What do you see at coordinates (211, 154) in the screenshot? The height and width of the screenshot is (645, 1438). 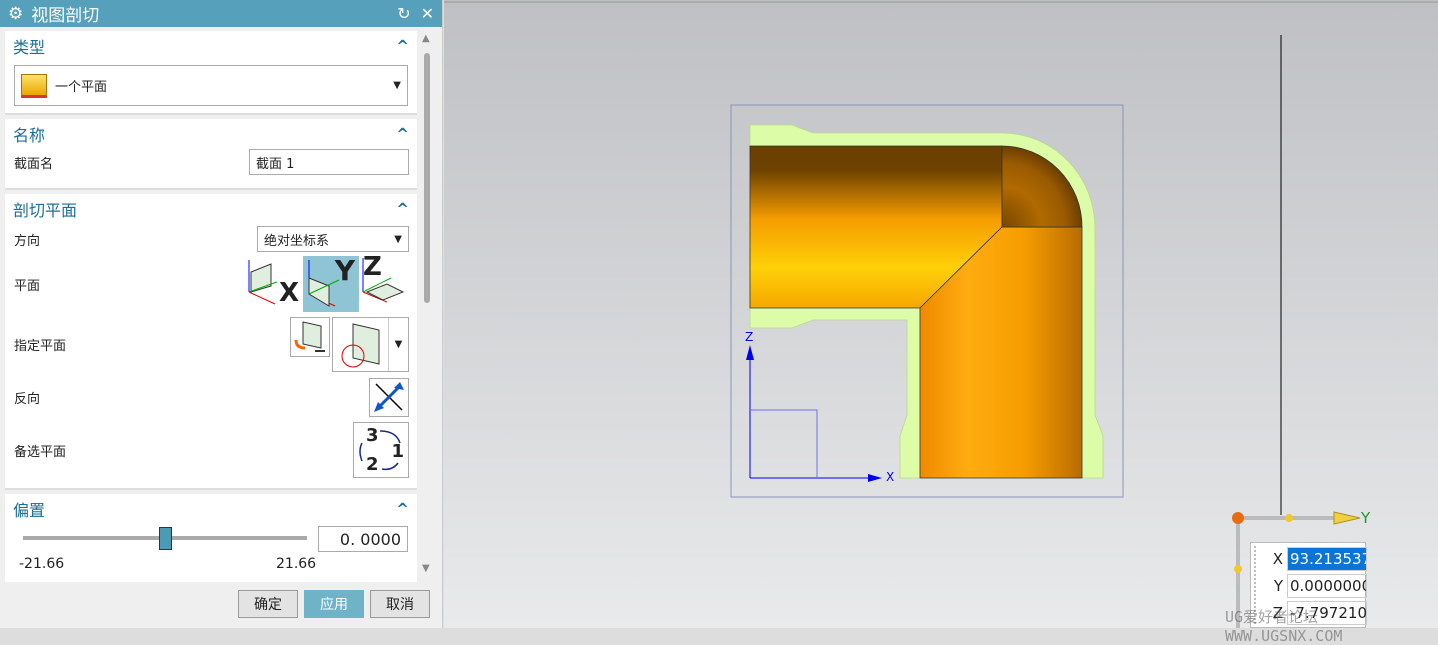 I see `name-section: 名称 ^ 截面名 截面 1` at bounding box center [211, 154].